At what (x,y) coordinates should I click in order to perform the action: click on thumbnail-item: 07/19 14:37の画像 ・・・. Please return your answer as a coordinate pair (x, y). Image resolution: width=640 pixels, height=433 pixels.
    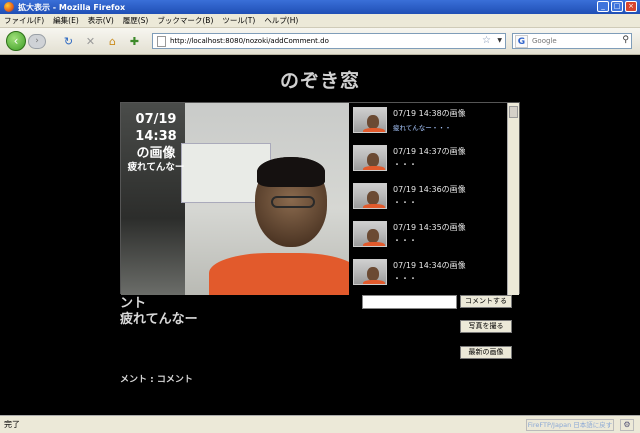
    Looking at the image, I should click on (428, 161).